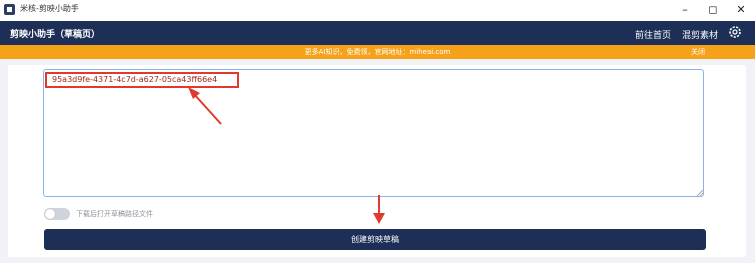 Image resolution: width=755 pixels, height=263 pixels. Describe the element at coordinates (700, 193) in the screenshot. I see `resize-handle-icon` at that location.